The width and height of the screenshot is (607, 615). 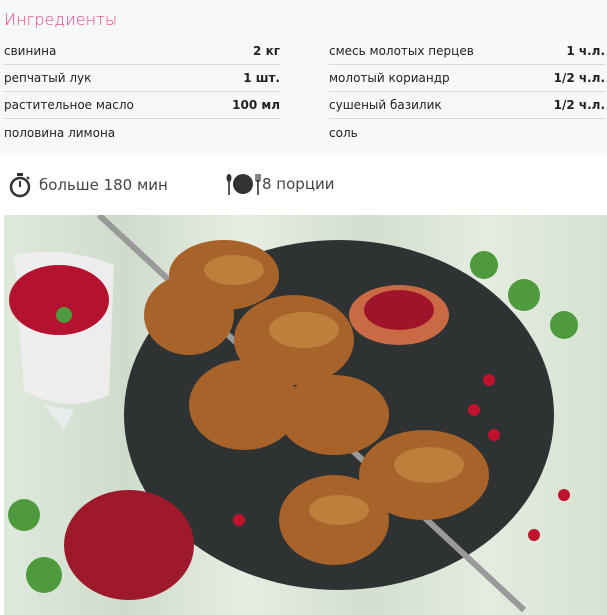 I want to click on servings-text: 8 порции, so click(x=298, y=184).